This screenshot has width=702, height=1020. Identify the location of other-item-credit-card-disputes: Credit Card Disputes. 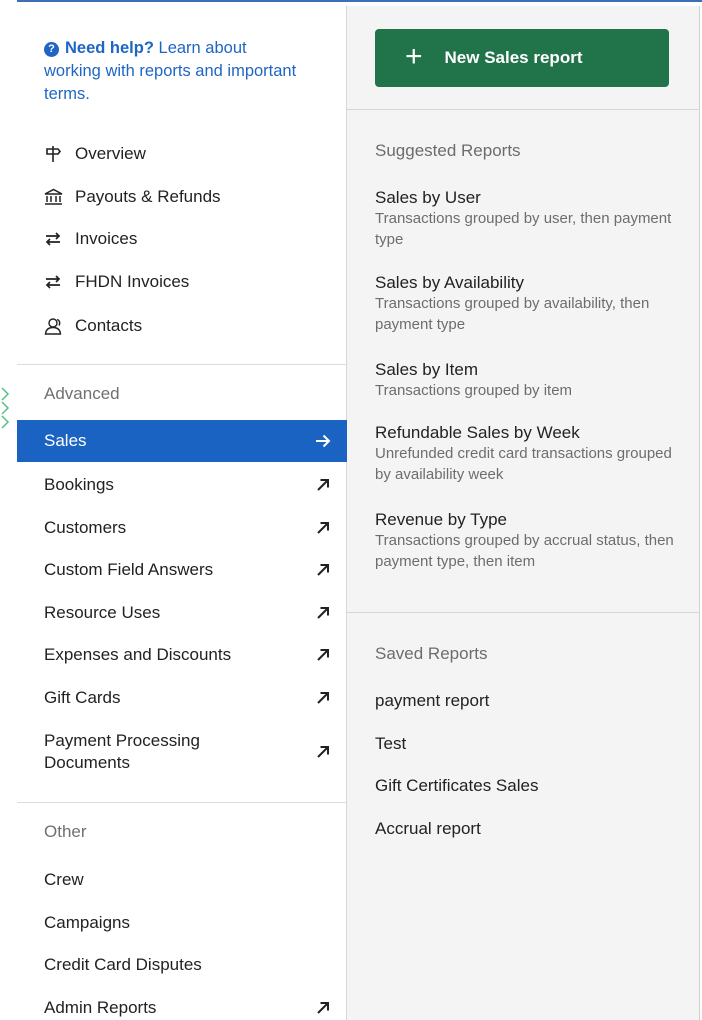
(182, 965).